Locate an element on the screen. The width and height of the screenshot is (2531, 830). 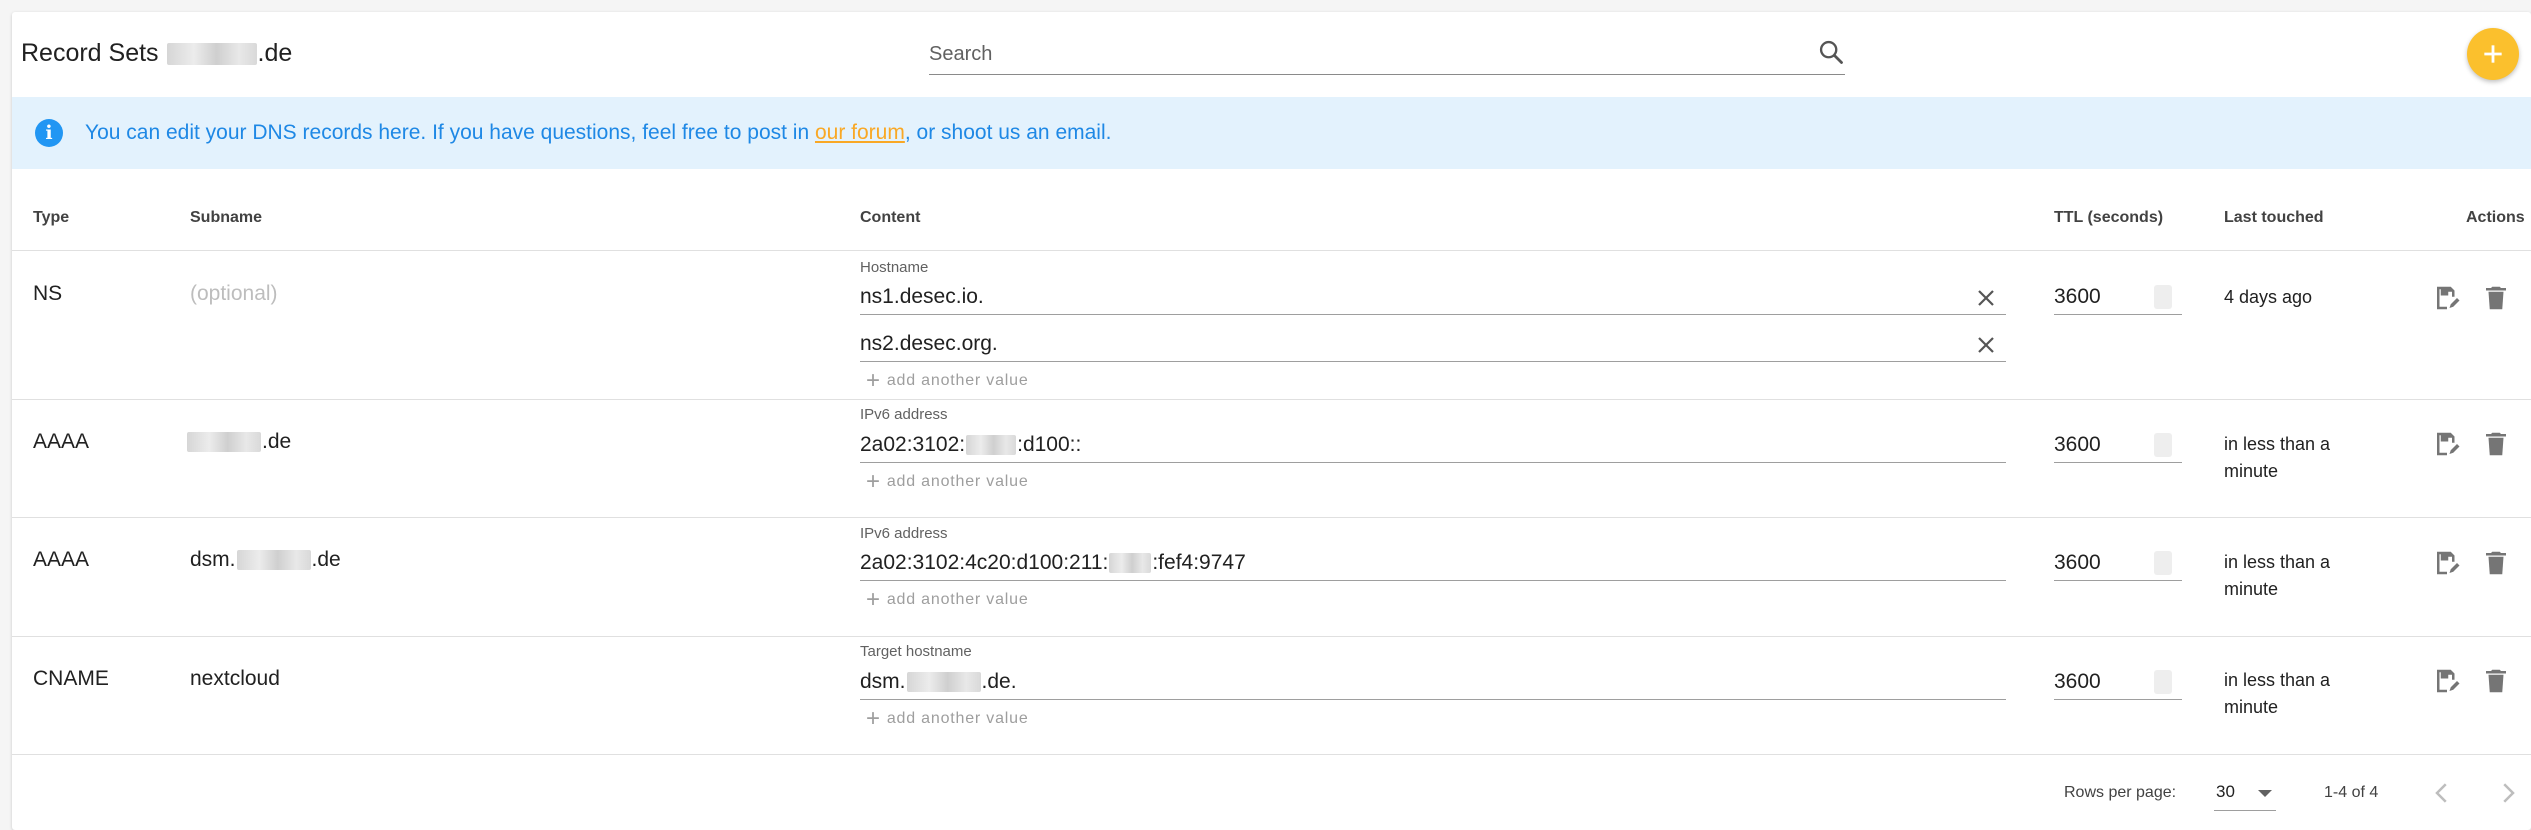
add-record-button is located at coordinates (2493, 54).